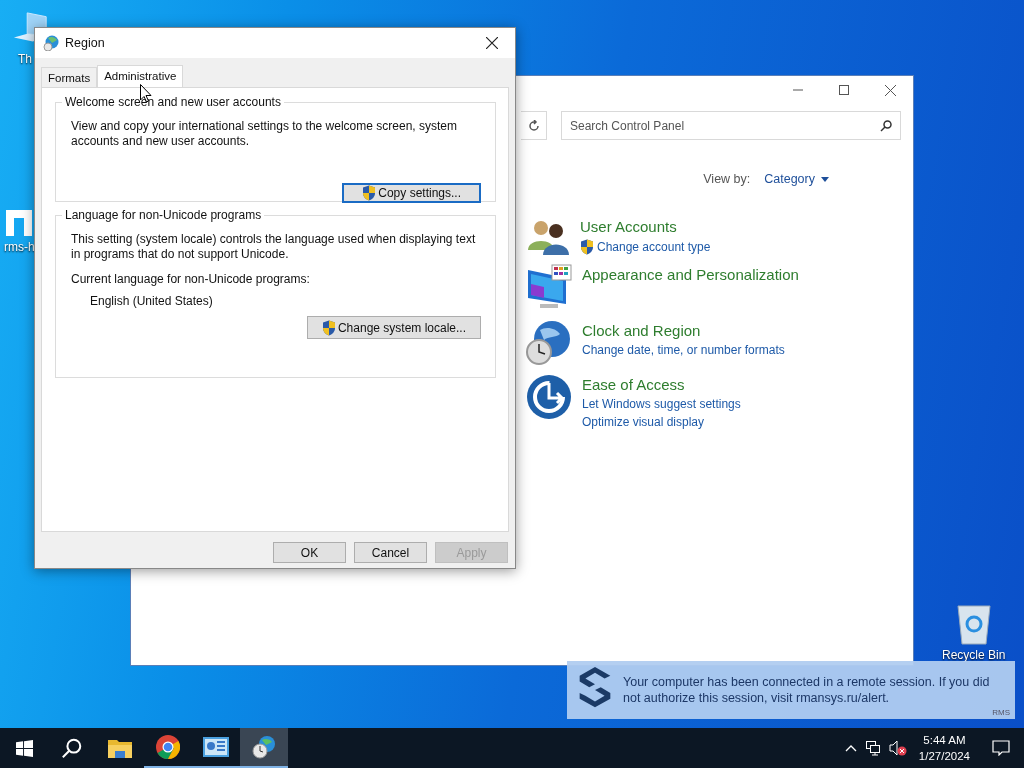 The height and width of the screenshot is (768, 1024). I want to click on caret-icon, so click(825, 179).